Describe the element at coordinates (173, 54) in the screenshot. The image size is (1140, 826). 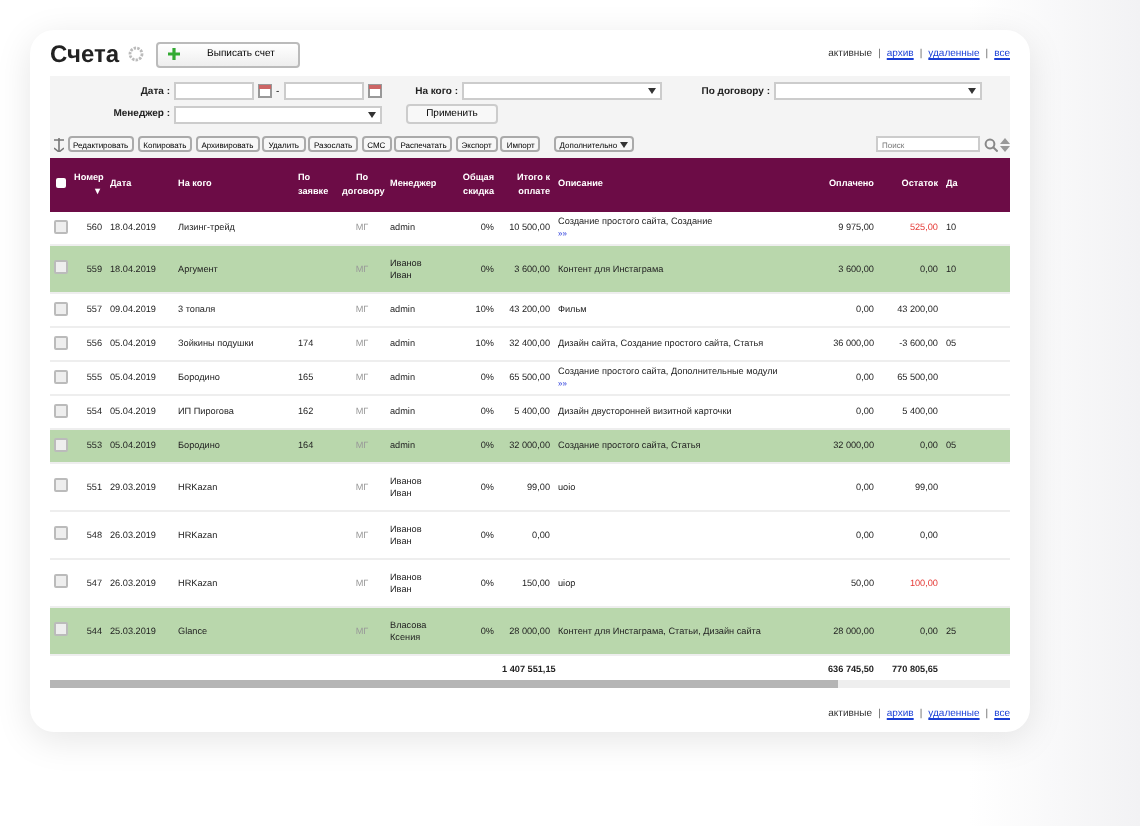
I see `plus-icon` at that location.